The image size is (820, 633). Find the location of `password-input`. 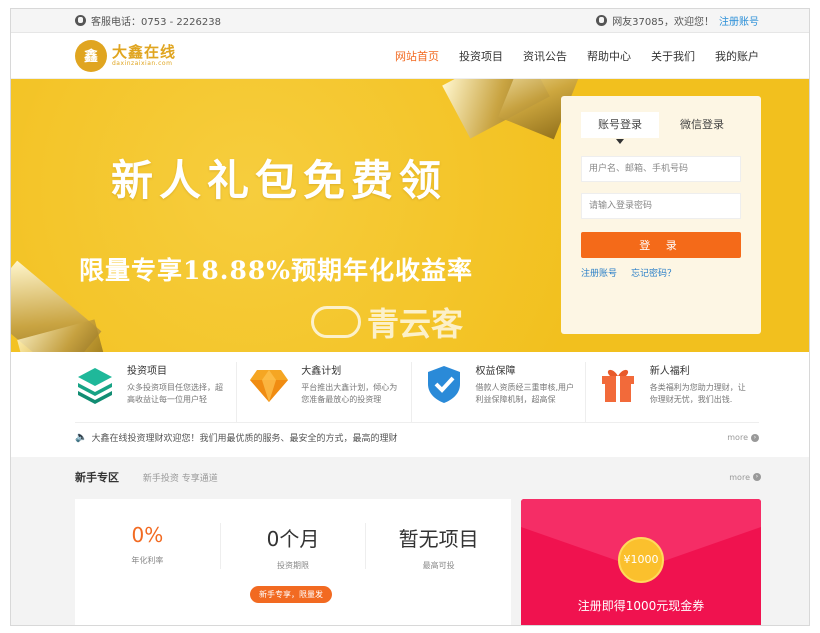

password-input is located at coordinates (661, 206).